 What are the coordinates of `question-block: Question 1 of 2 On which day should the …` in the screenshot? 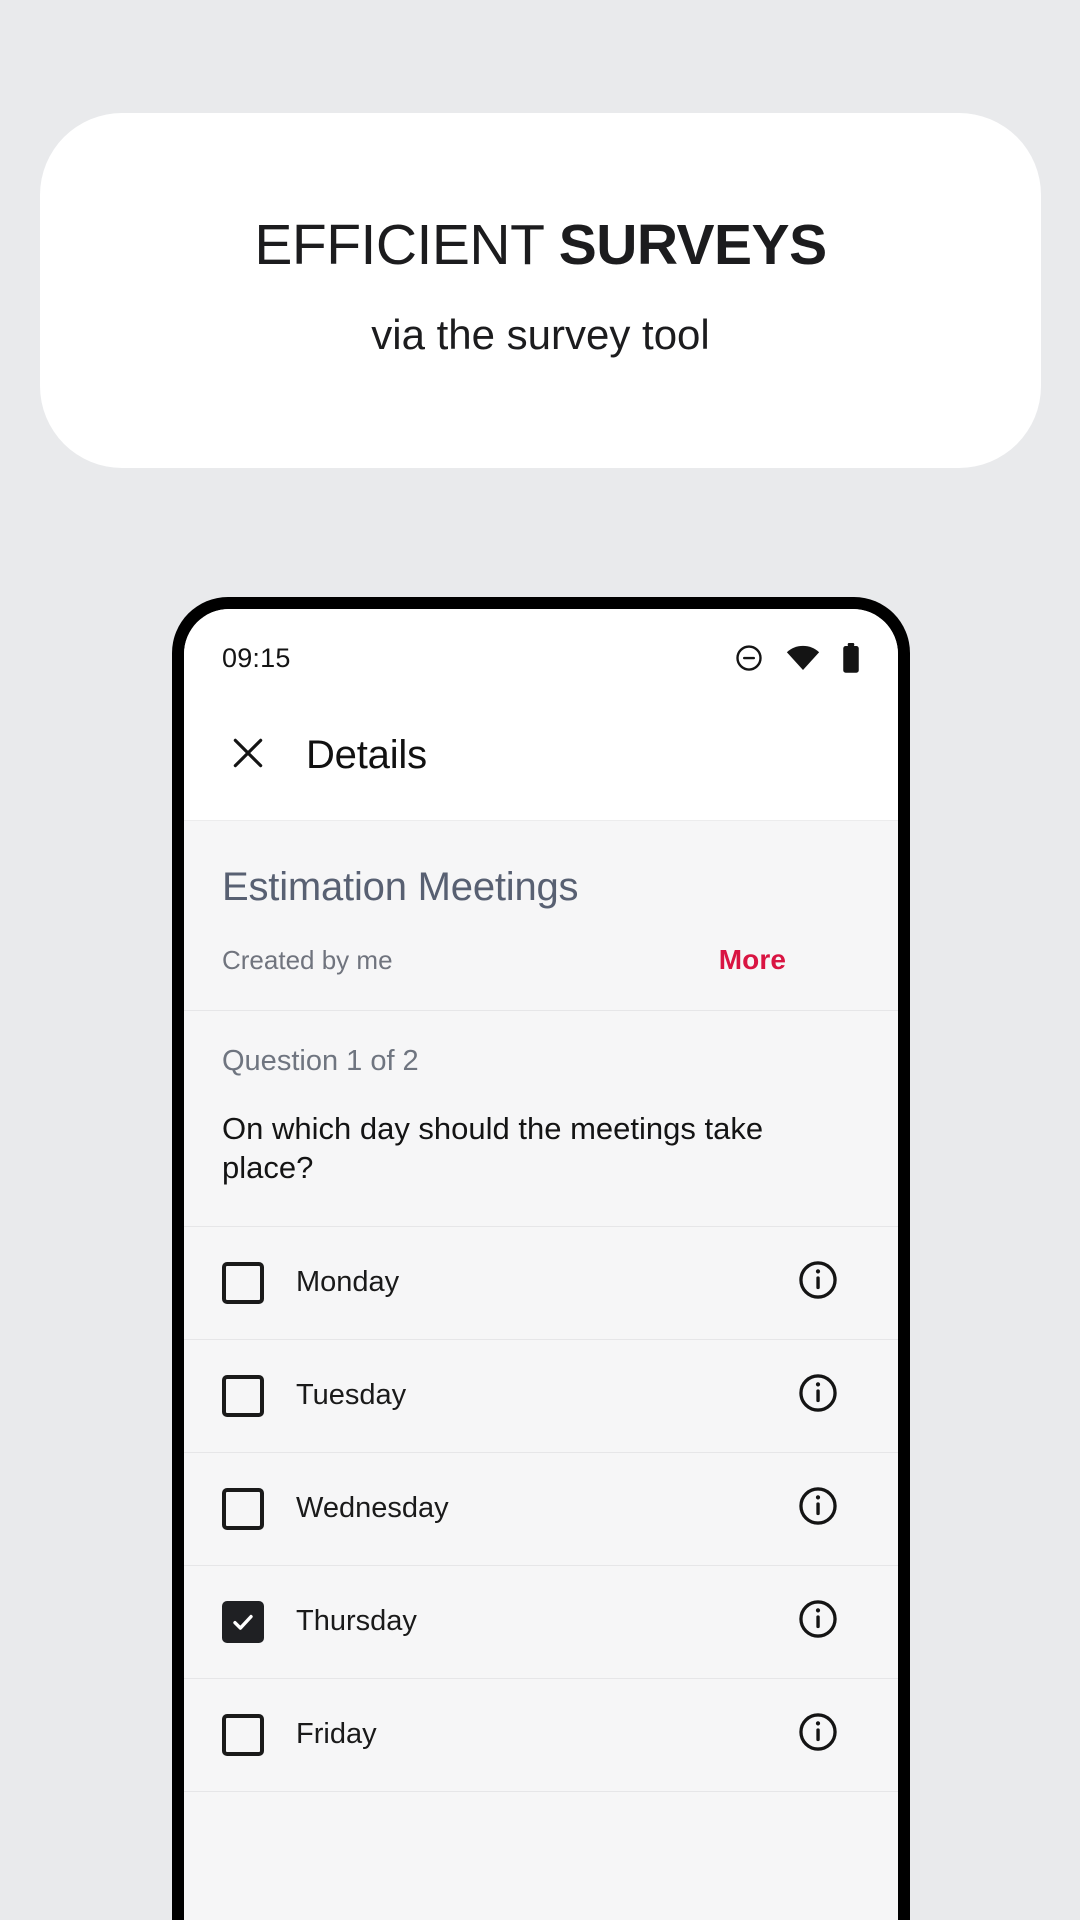 It's located at (541, 1119).